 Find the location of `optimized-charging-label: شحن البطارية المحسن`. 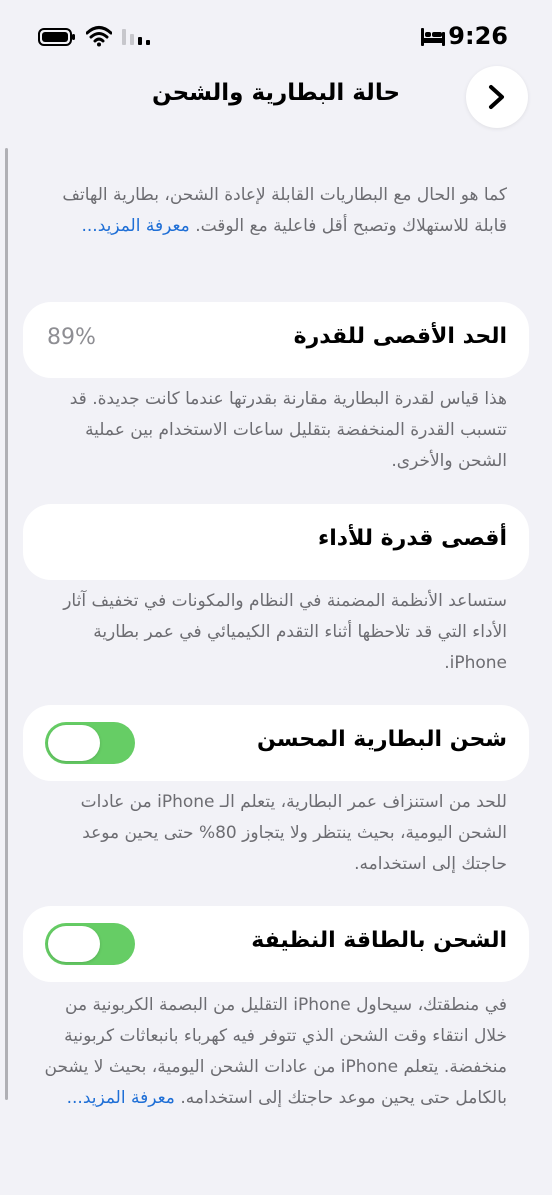

optimized-charging-label: شحن البطارية المحسن is located at coordinates (382, 739).